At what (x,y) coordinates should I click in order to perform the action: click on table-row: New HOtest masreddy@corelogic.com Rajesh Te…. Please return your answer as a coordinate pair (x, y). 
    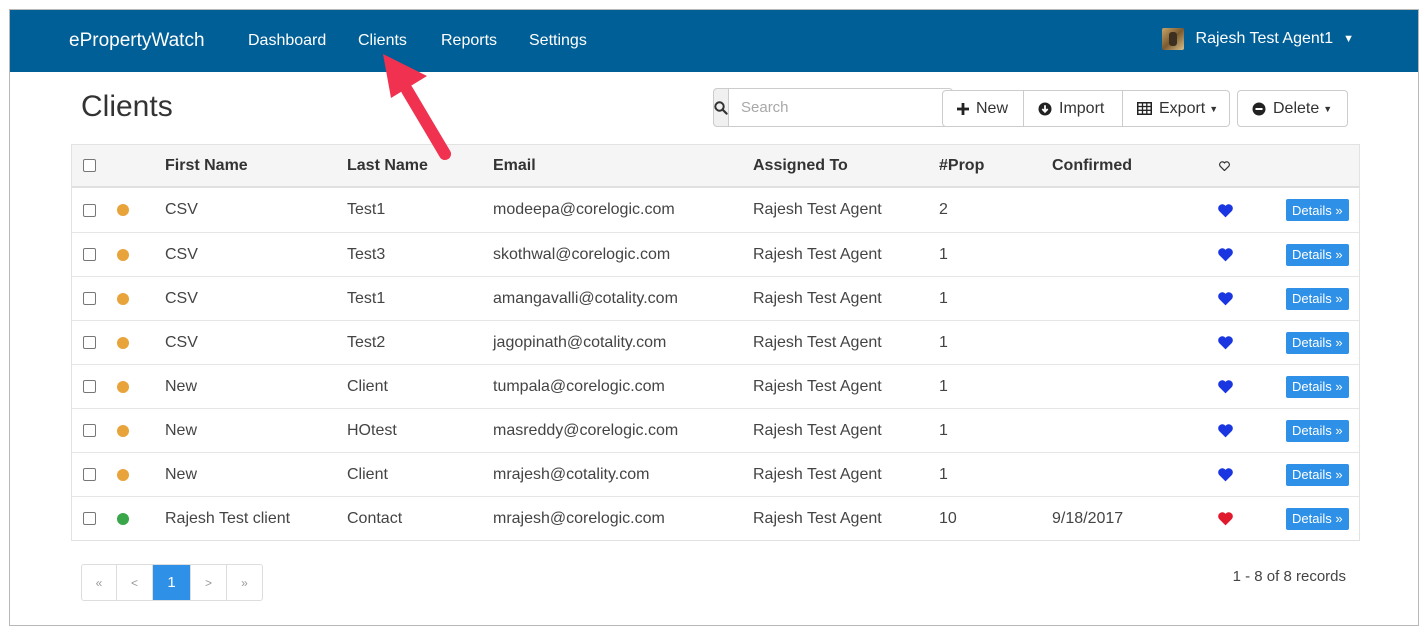
    Looking at the image, I should click on (715, 430).